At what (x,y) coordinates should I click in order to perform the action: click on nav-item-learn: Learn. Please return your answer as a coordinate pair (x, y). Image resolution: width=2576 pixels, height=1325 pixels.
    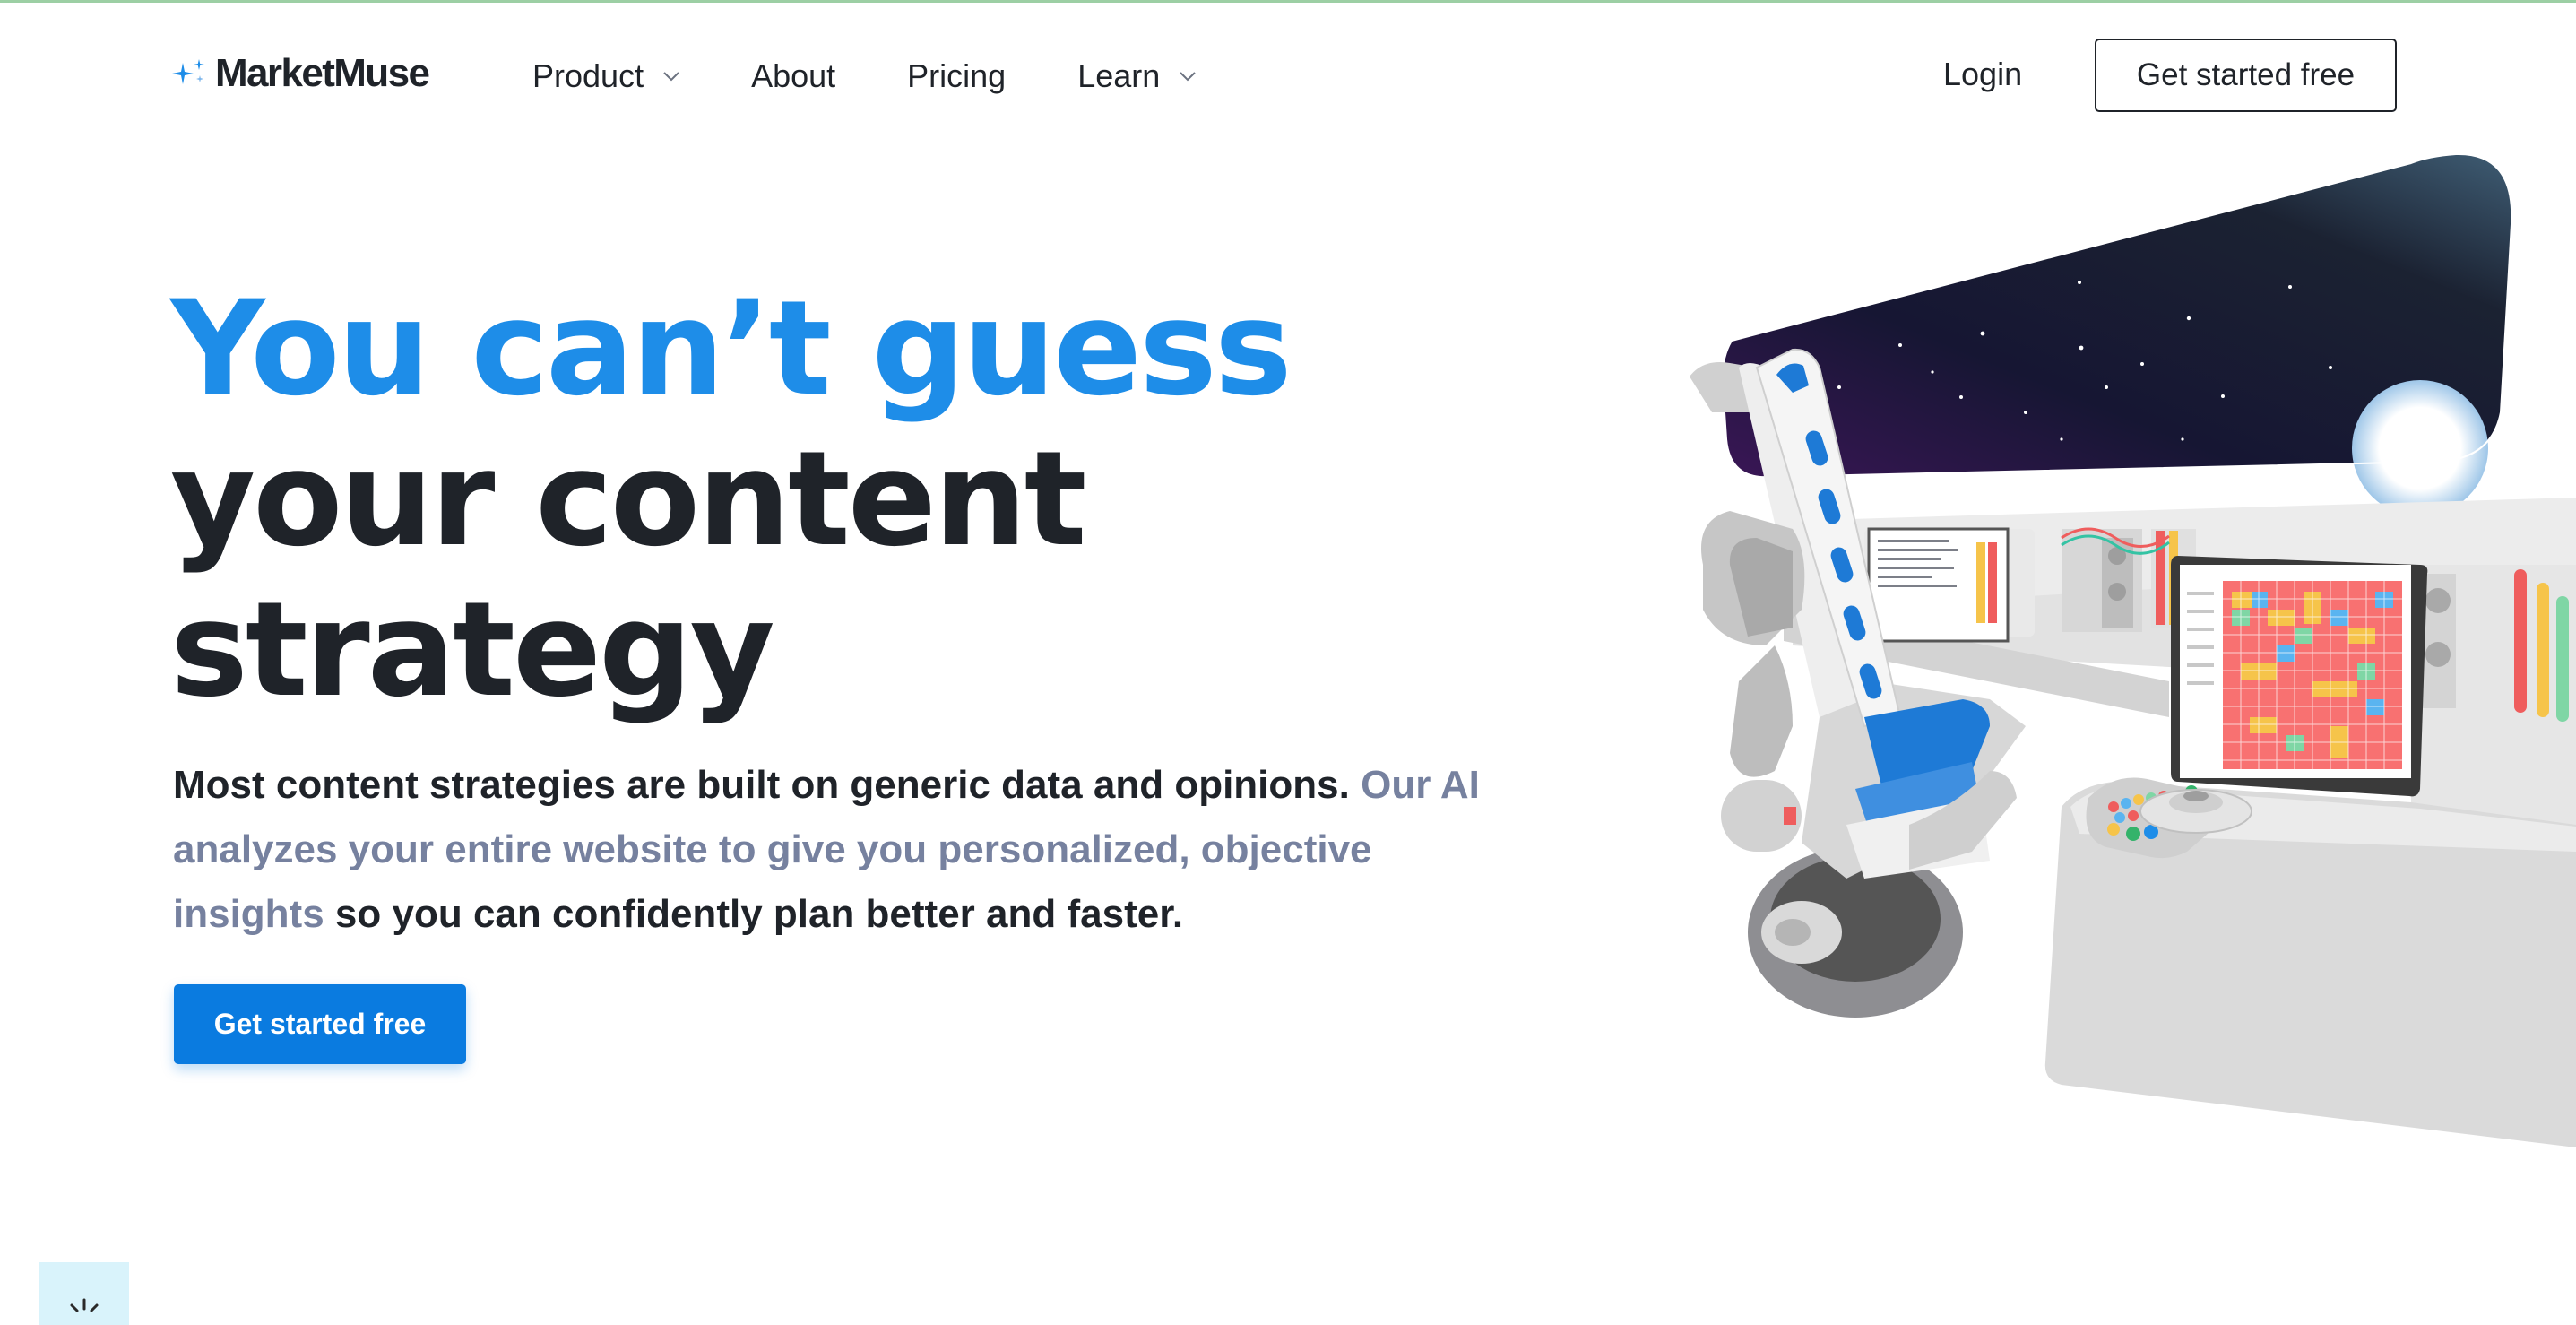
    Looking at the image, I should click on (1136, 76).